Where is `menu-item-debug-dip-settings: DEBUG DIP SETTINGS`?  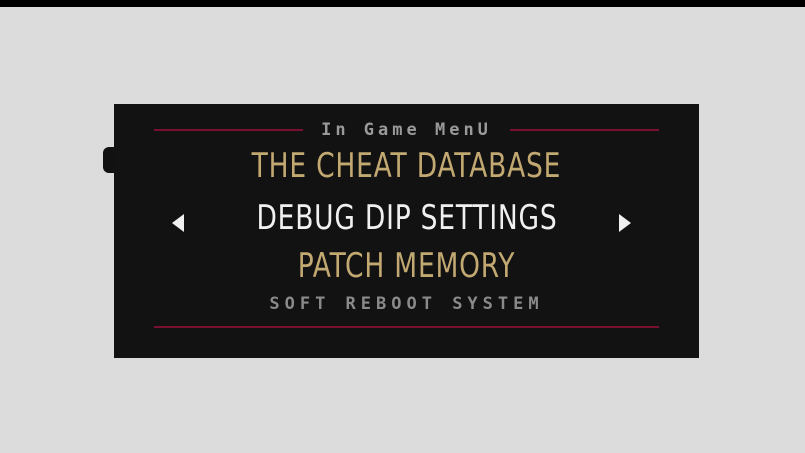
menu-item-debug-dip-settings: DEBUG DIP SETTINGS is located at coordinates (406, 218).